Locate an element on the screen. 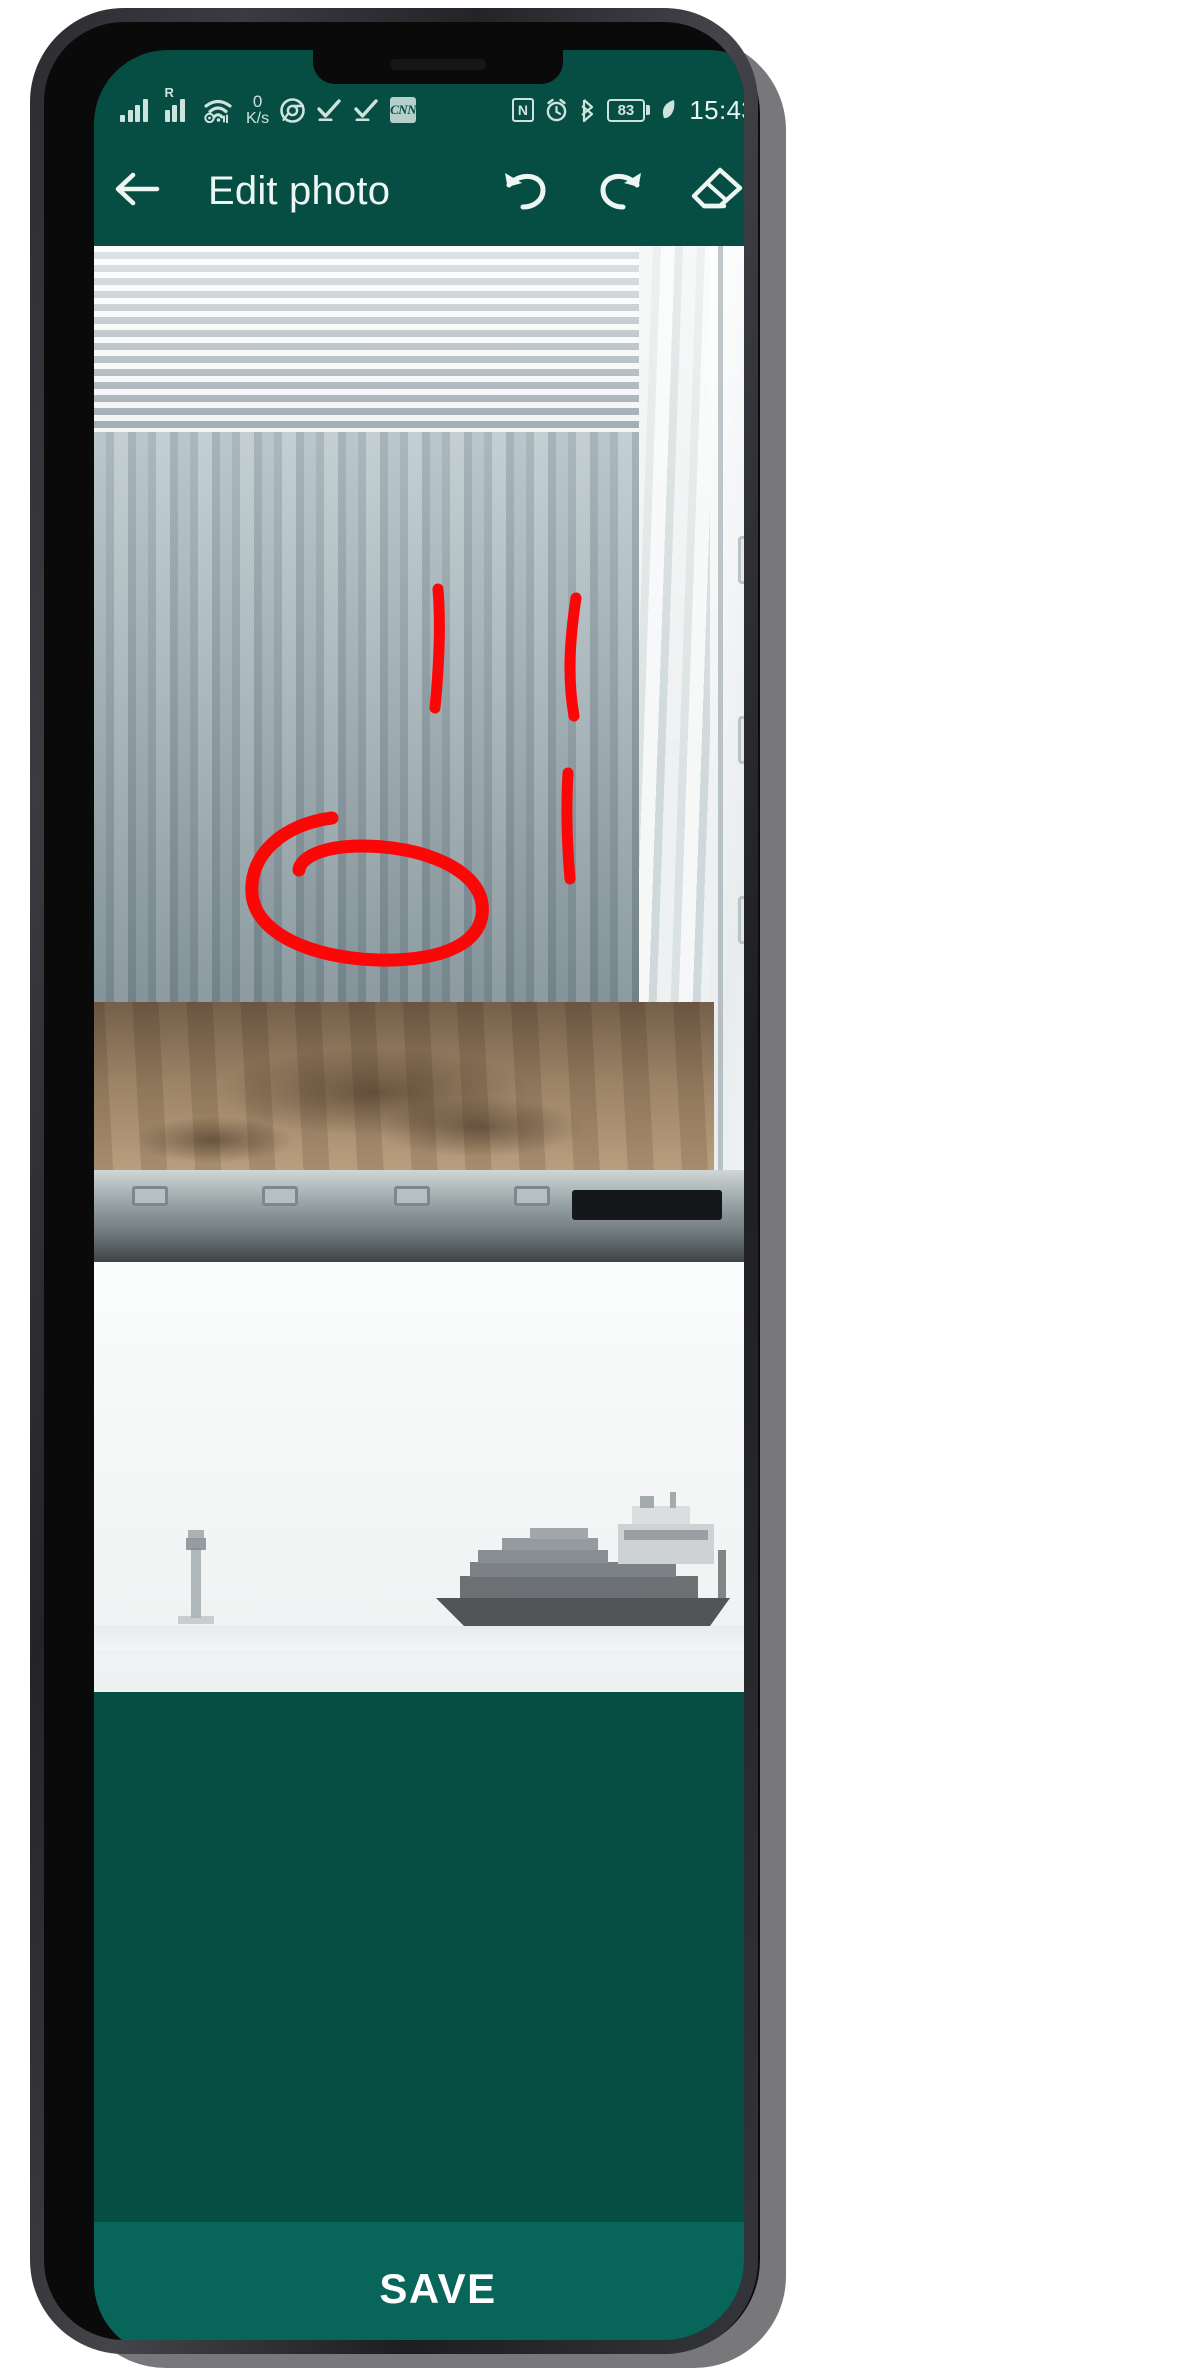  battery-indicator: 83 is located at coordinates (628, 110).